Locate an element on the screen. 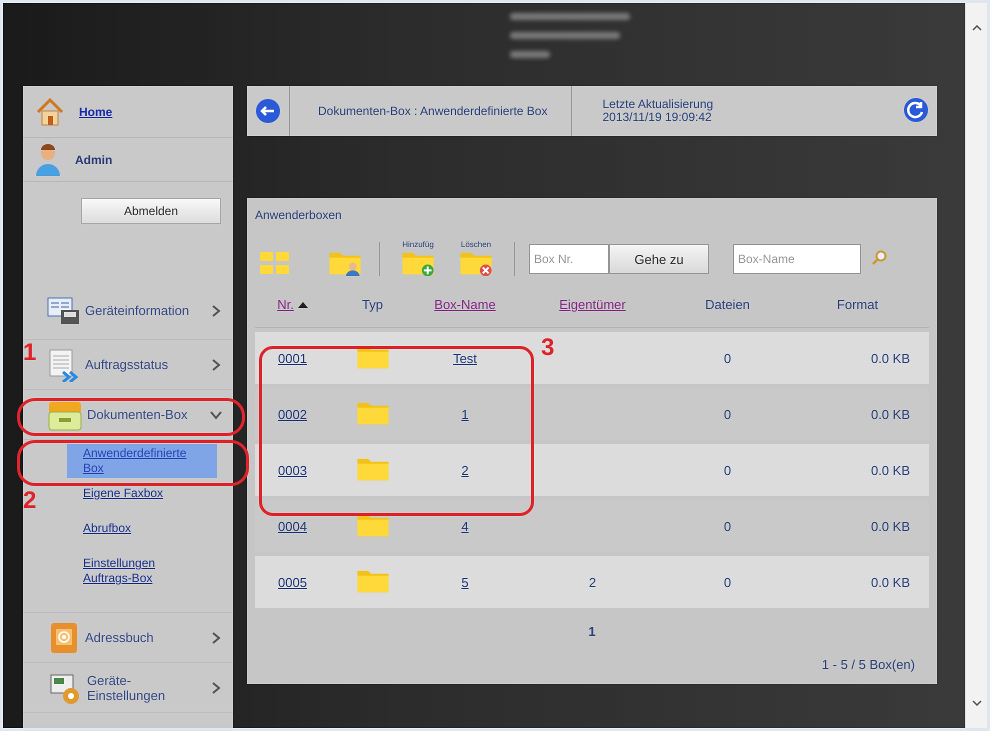  column-header: Dateien is located at coordinates (727, 304).